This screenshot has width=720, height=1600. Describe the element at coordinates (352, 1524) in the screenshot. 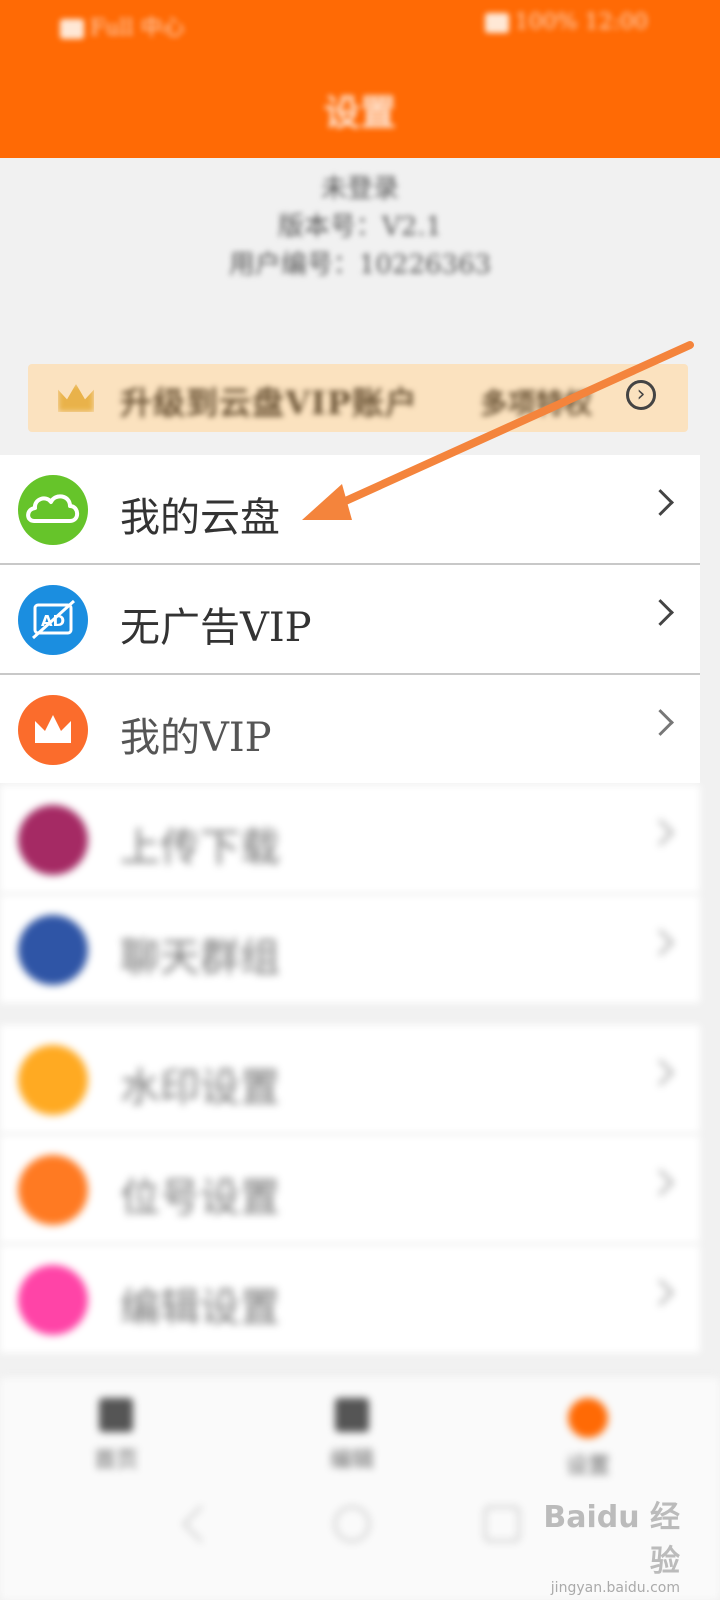

I see `system-home-icon` at that location.